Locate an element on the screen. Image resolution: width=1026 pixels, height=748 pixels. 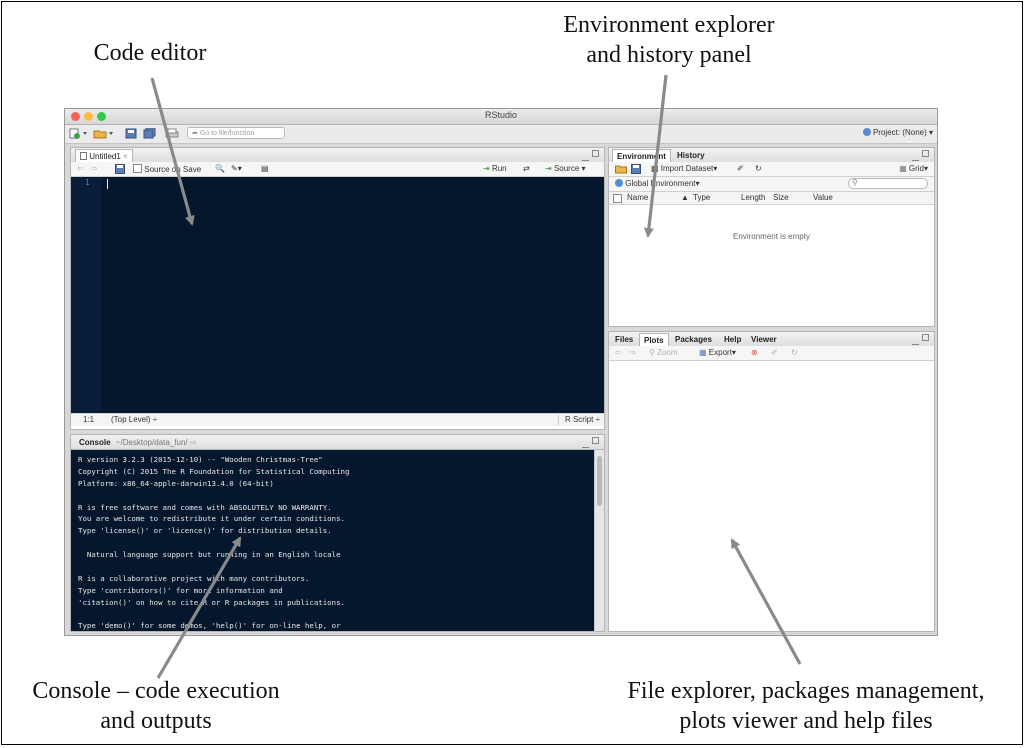
console-arrow is located at coordinates (199, 607).